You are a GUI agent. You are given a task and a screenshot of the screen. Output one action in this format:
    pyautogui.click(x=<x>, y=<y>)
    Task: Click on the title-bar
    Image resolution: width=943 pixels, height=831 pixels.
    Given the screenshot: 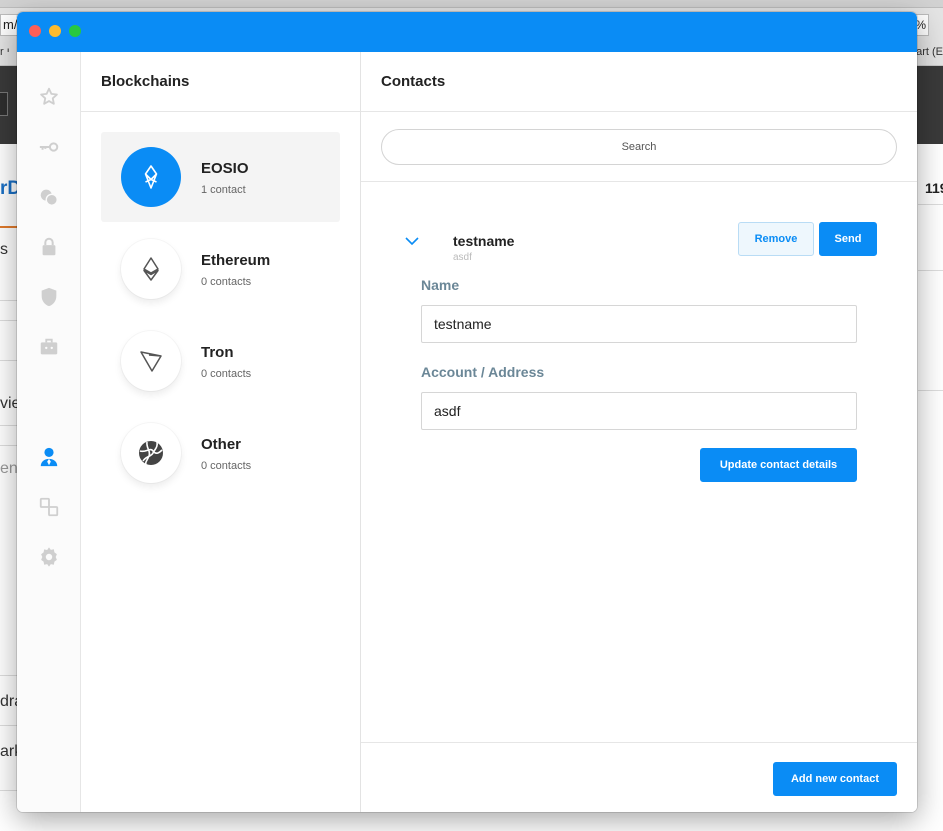 What is the action you would take?
    pyautogui.click(x=467, y=32)
    